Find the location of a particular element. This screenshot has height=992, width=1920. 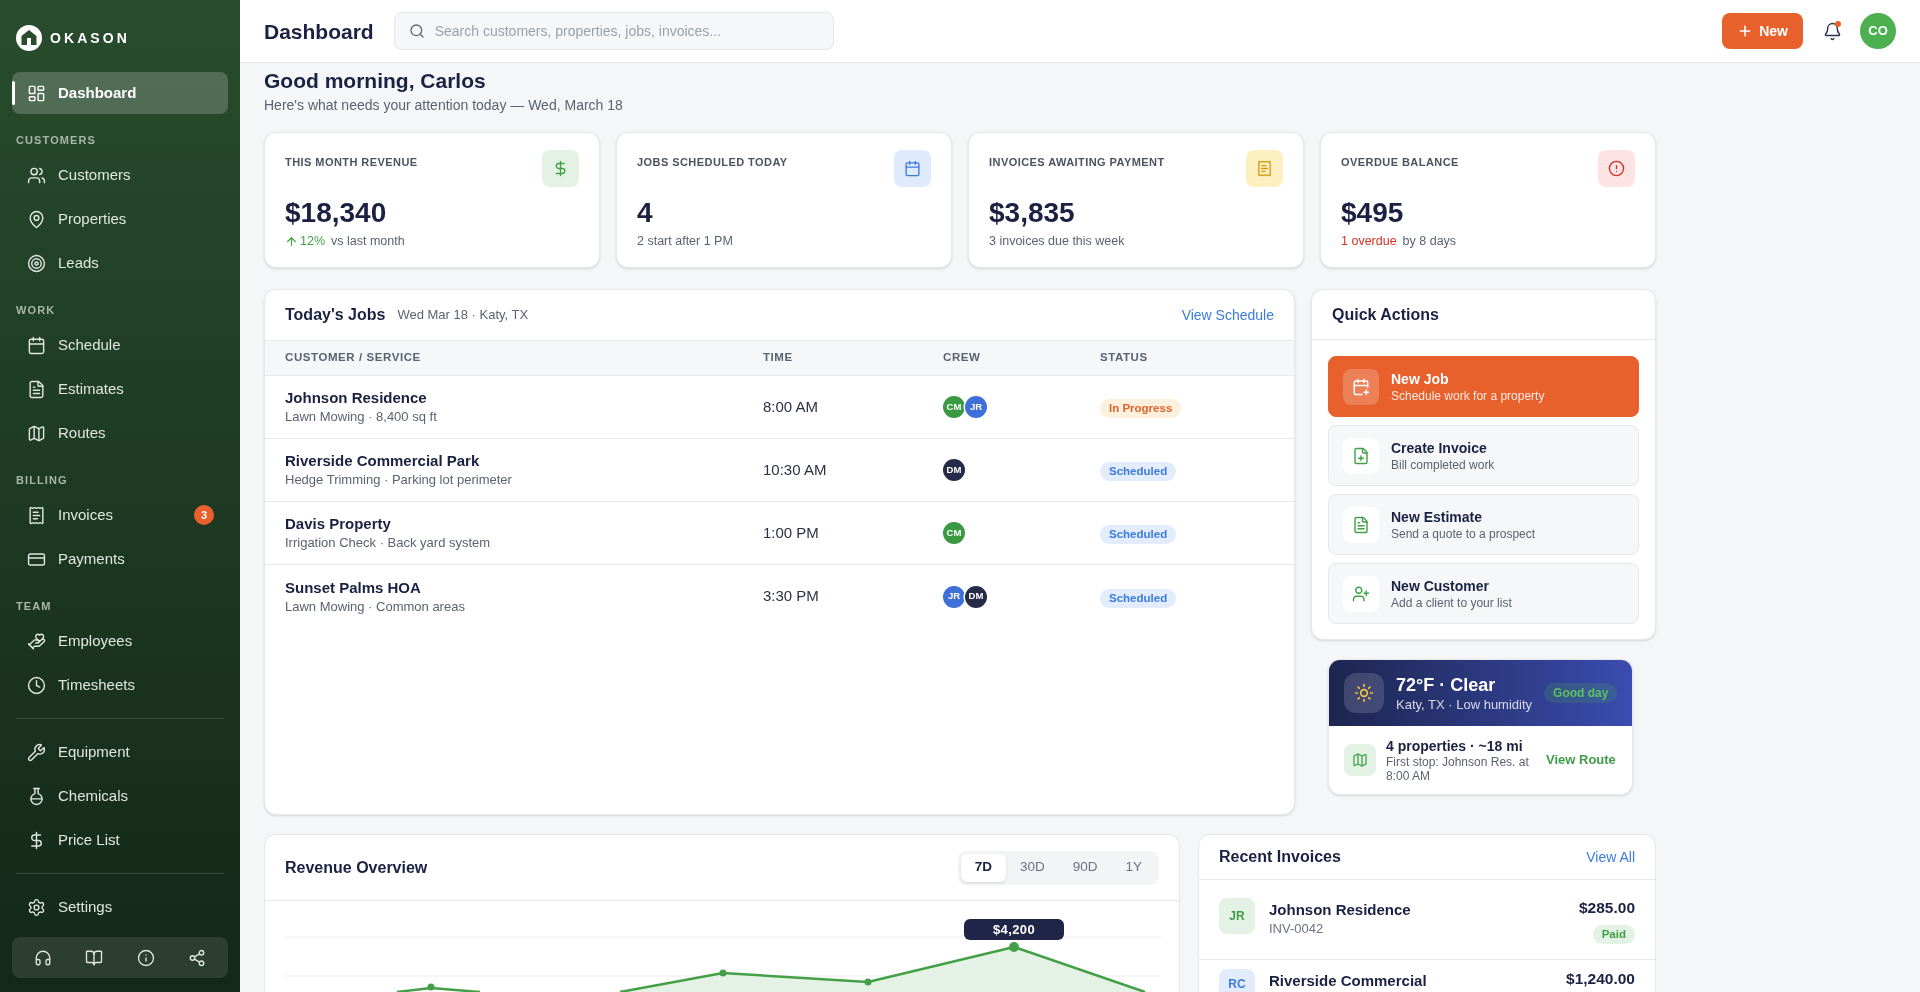

view-schedule-link: View Schedule is located at coordinates (1227, 315).